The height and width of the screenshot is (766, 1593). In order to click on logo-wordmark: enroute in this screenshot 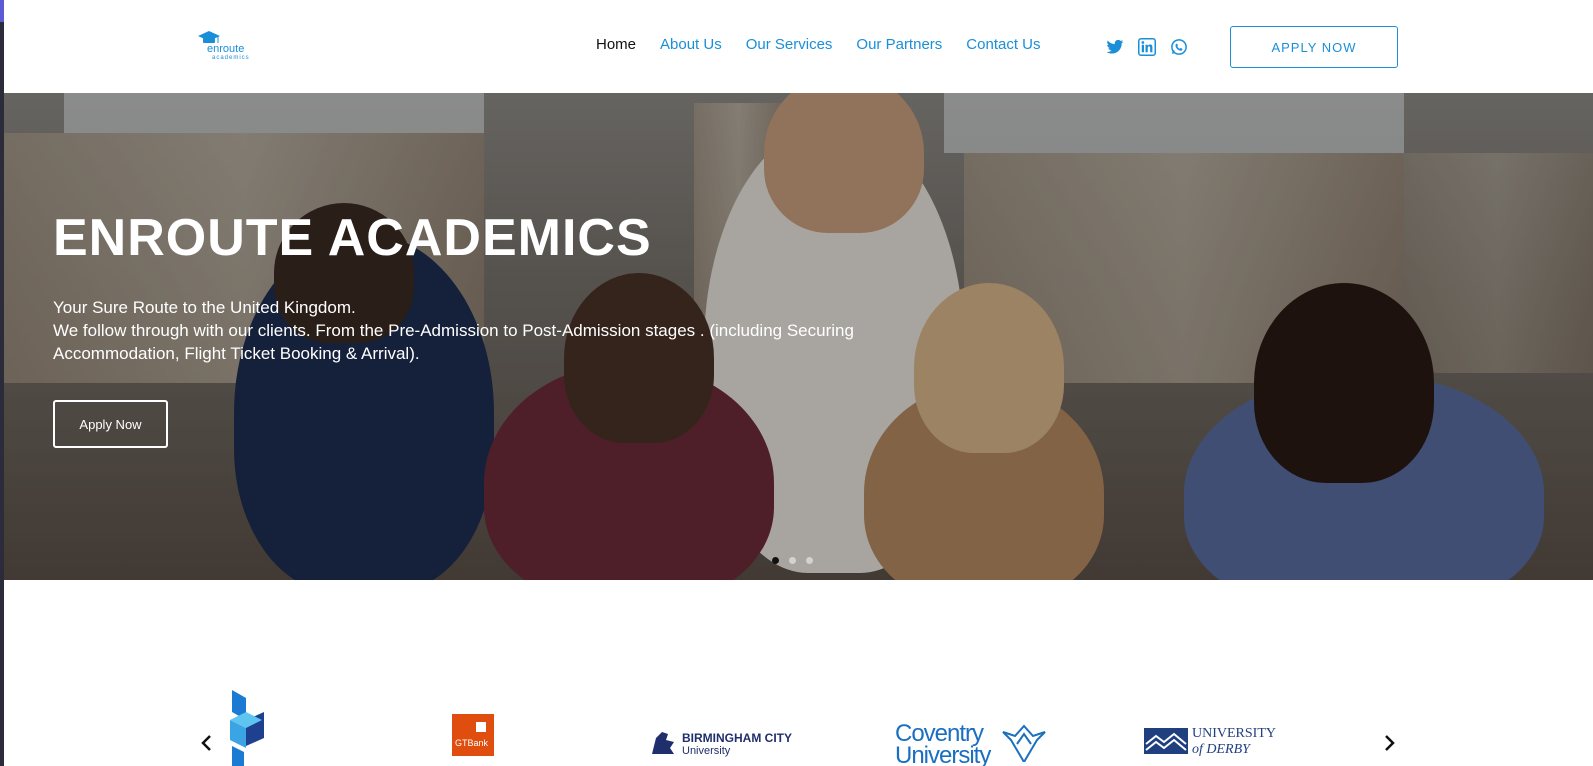, I will do `click(226, 49)`.